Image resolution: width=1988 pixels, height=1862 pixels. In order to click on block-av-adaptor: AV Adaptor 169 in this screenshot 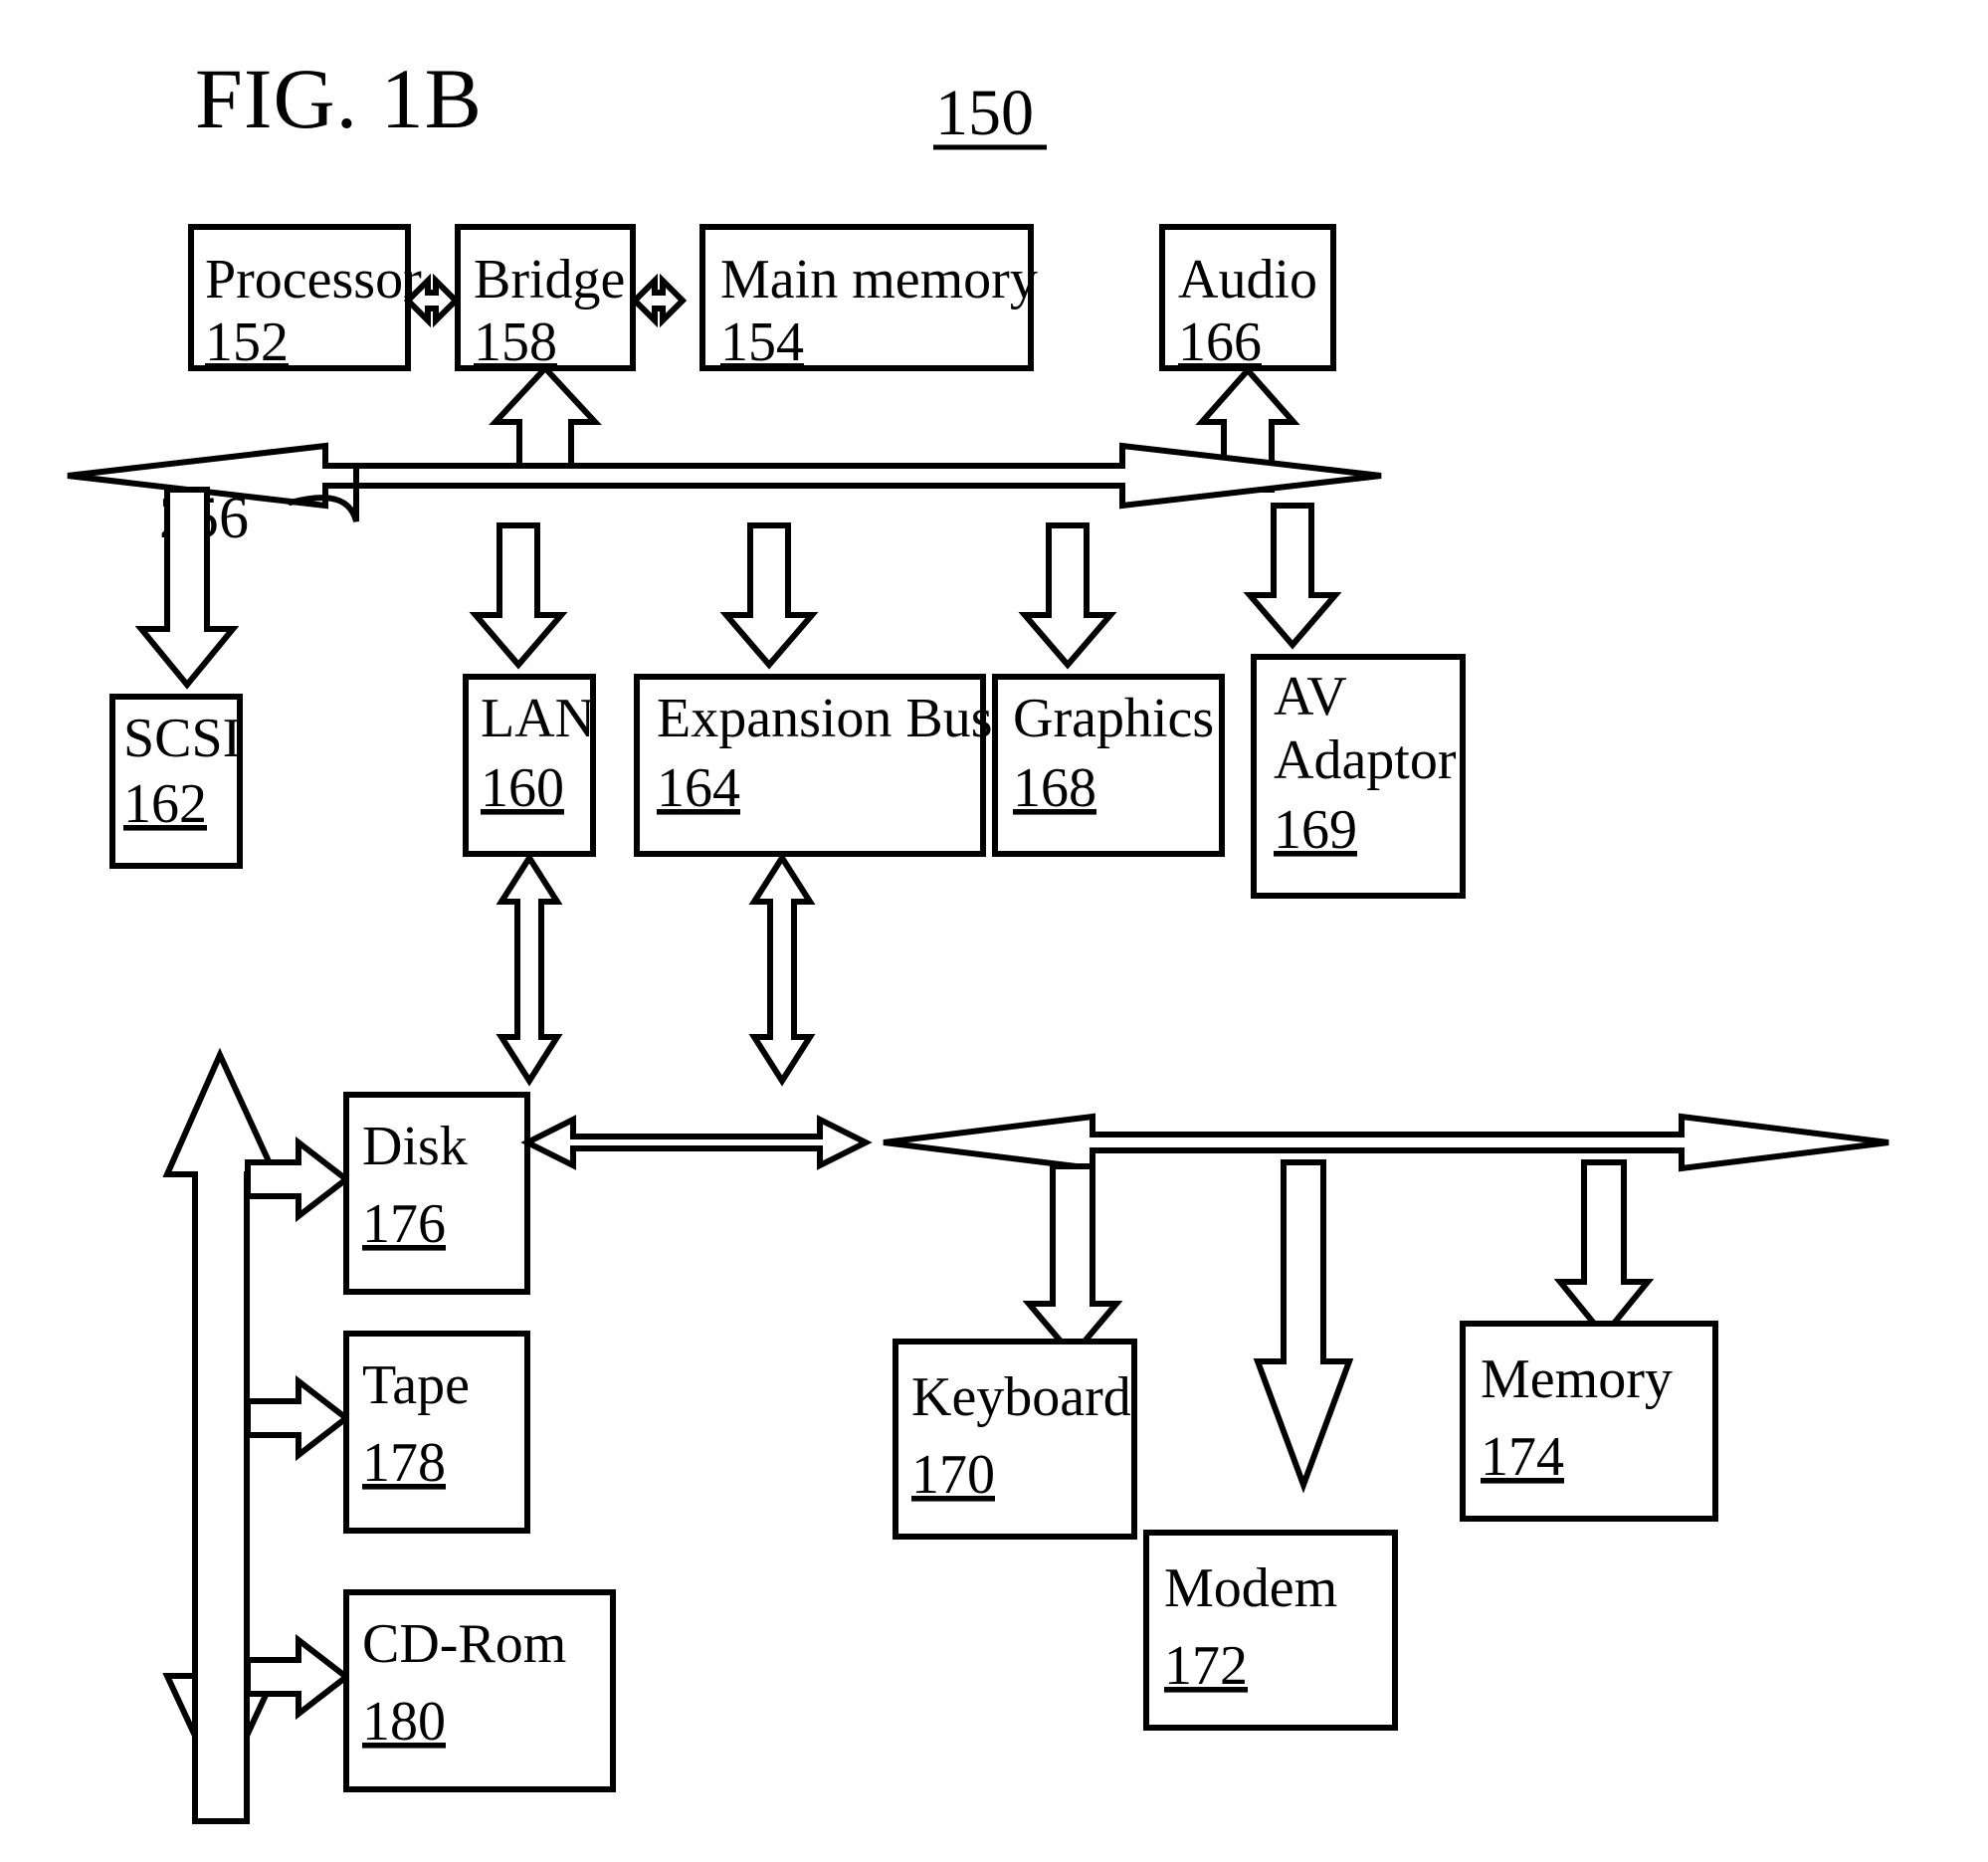, I will do `click(1359, 776)`.